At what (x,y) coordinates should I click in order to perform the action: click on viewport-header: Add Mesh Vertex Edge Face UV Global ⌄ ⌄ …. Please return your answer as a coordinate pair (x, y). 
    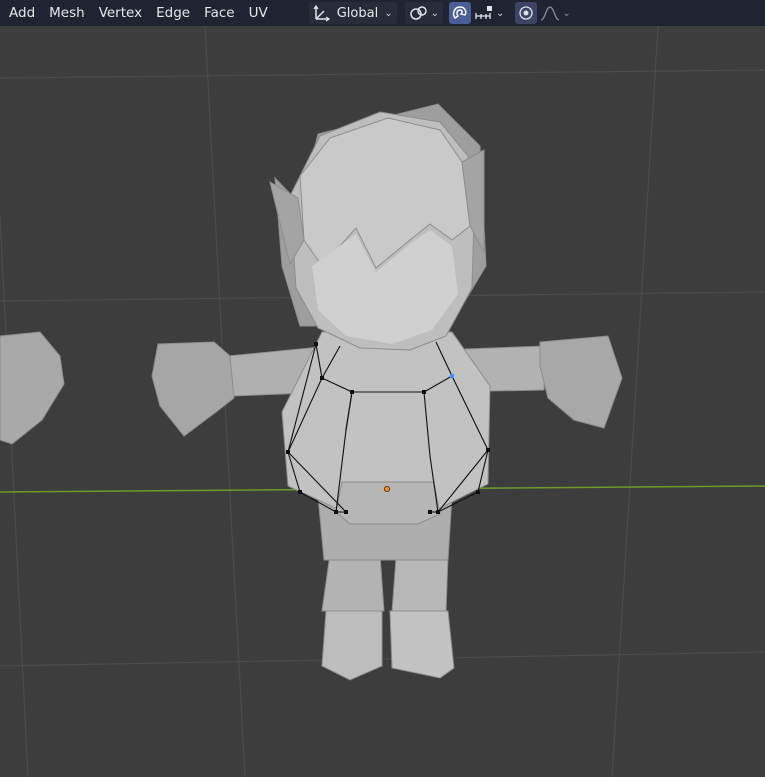
    Looking at the image, I should click on (382, 13).